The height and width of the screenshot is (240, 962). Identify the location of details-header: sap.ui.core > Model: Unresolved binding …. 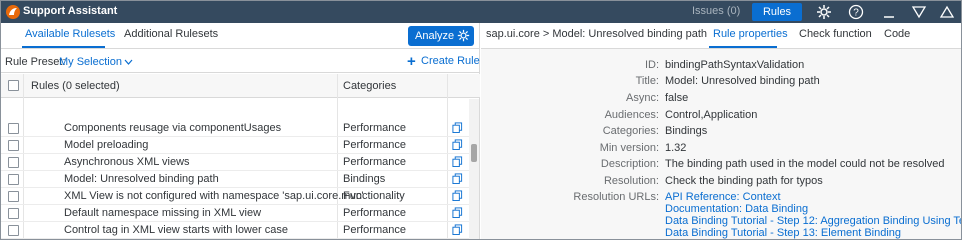
(721, 36).